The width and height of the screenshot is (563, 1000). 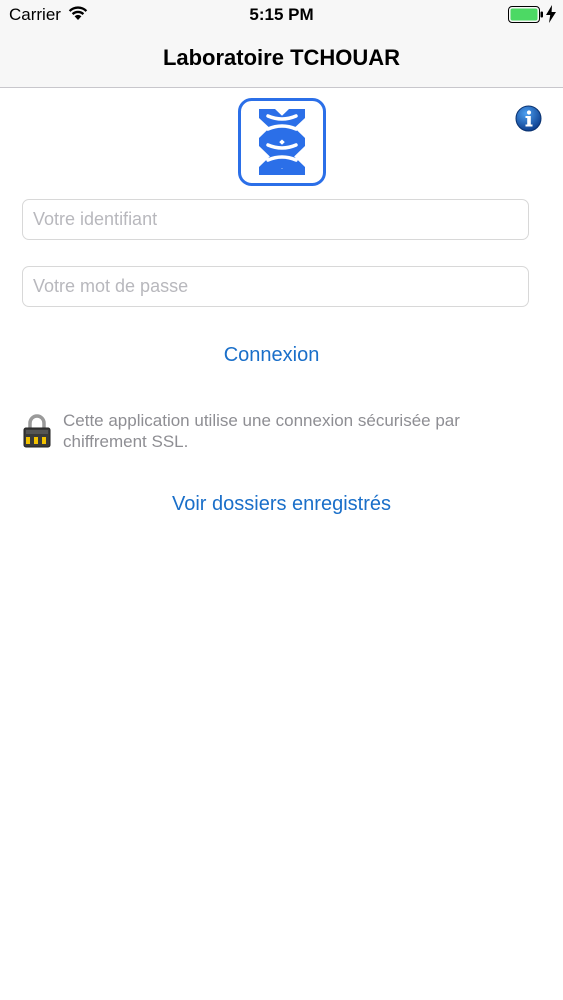 What do you see at coordinates (282, 142) in the screenshot?
I see `dna-helix-icon` at bounding box center [282, 142].